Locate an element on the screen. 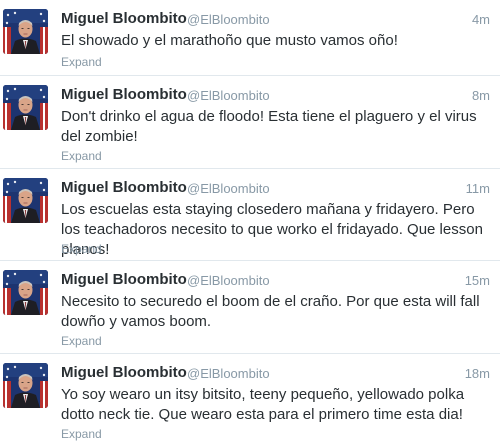 The width and height of the screenshot is (500, 448). tweet-header: Miguel Bloombito @ElBloombito 8m is located at coordinates (275, 96).